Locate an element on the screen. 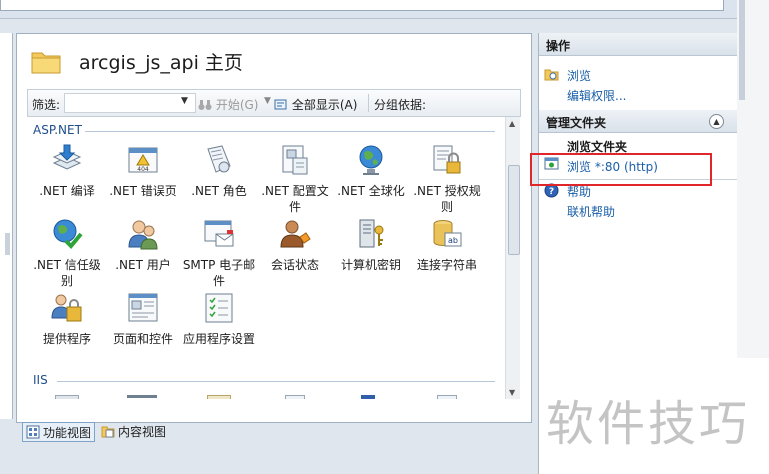 The width and height of the screenshot is (769, 474). connections-scroll-mark is located at coordinates (7, 244).